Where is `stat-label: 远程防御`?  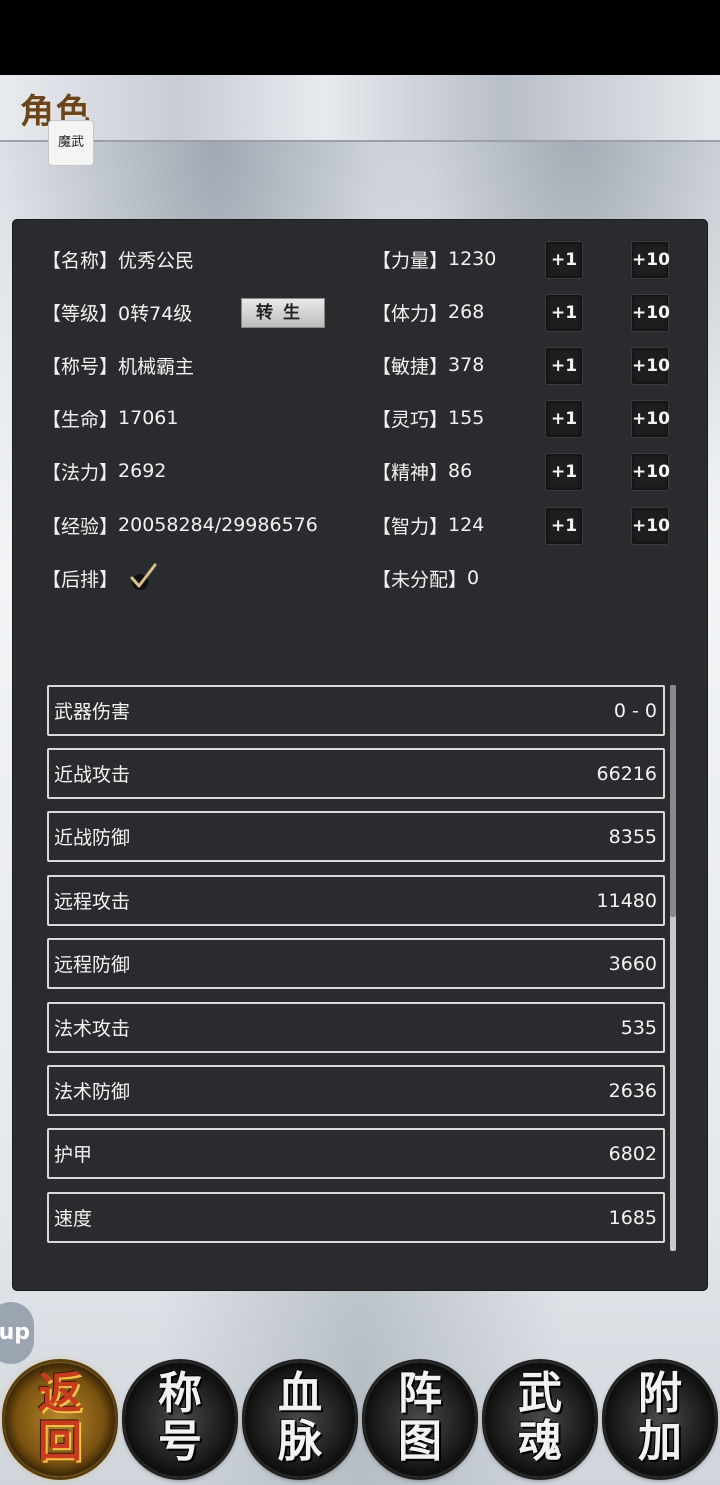
stat-label: 远程防御 is located at coordinates (92, 965).